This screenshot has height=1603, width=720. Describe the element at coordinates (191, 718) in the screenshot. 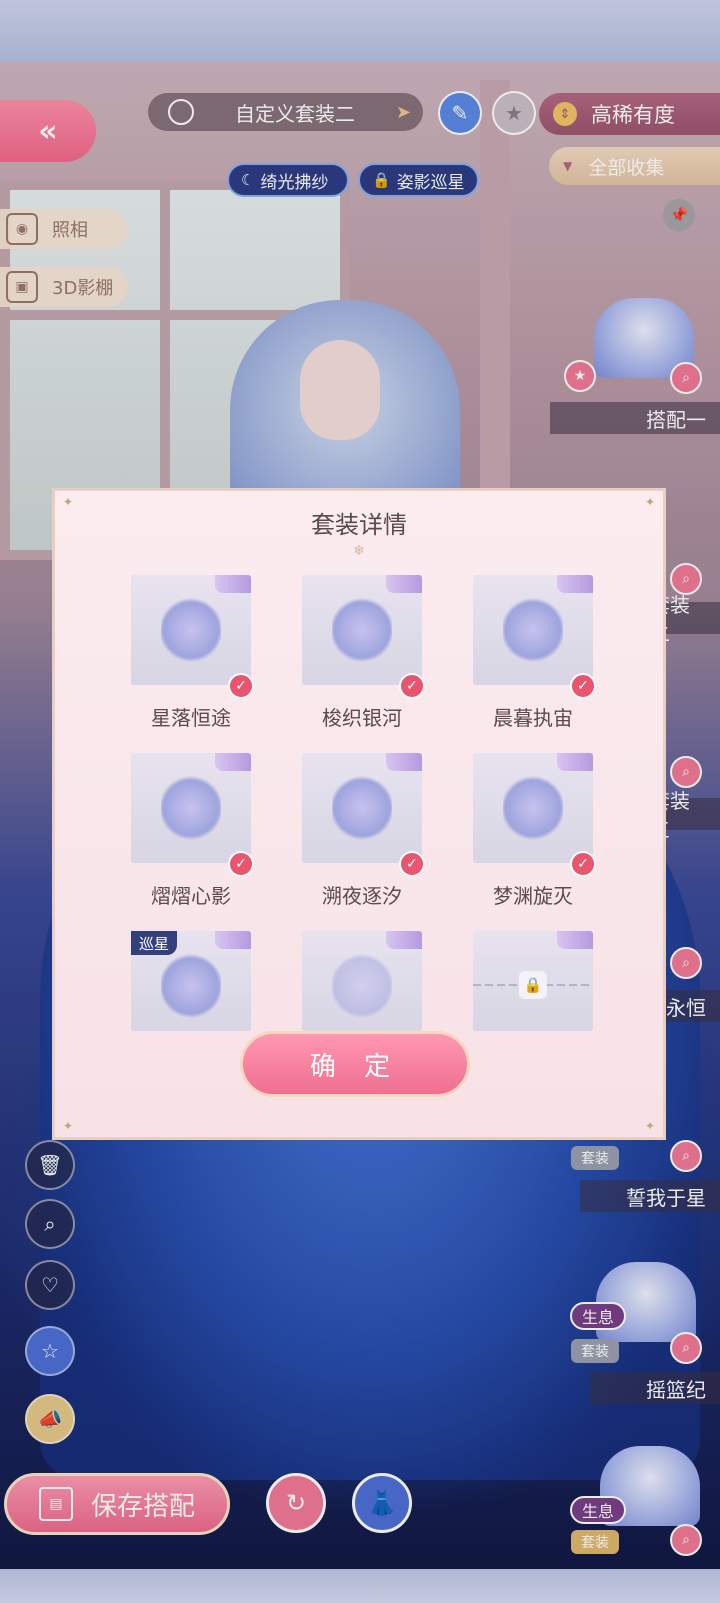

I see `item-name: 星落恒途` at that location.